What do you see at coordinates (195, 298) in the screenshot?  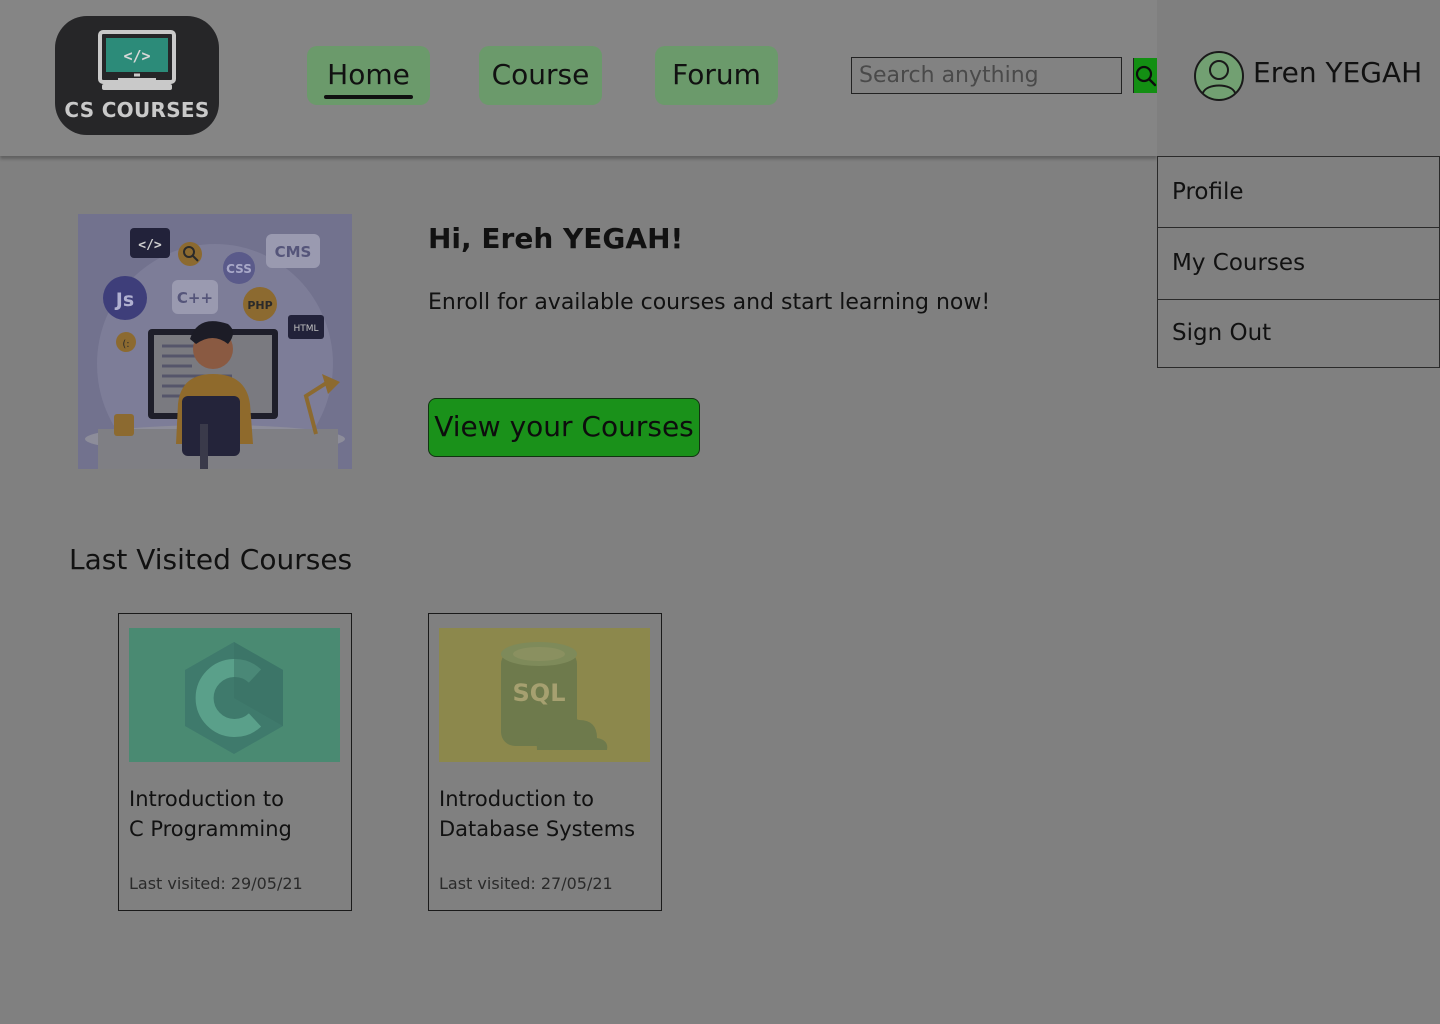 I see `bubble-cpp: C++` at bounding box center [195, 298].